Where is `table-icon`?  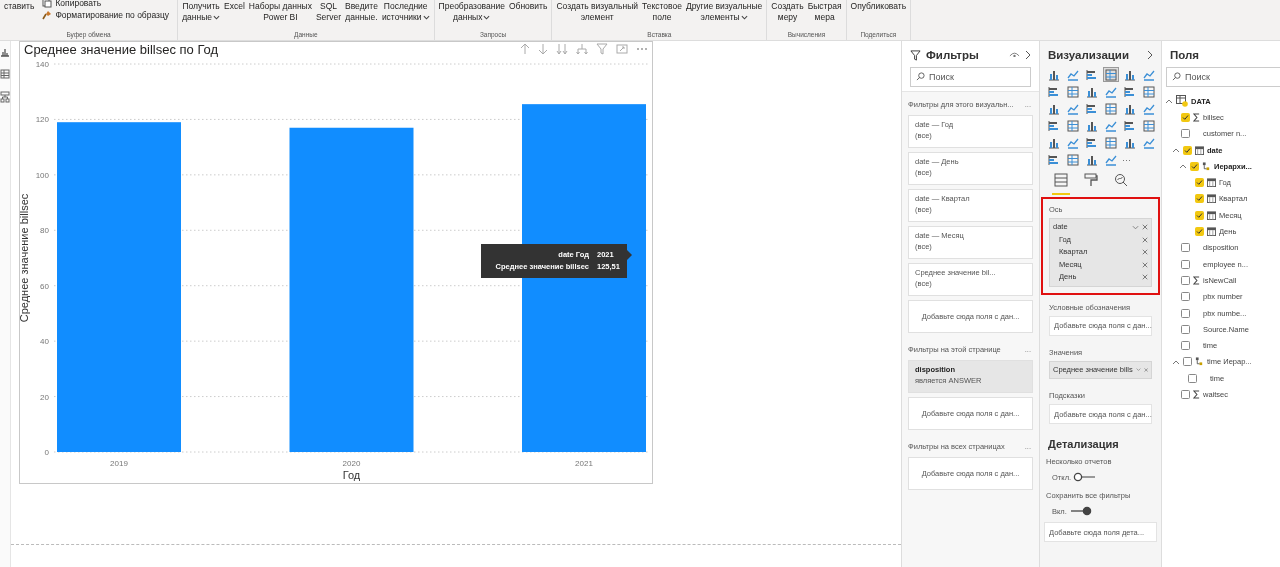 table-icon is located at coordinates (5, 74).